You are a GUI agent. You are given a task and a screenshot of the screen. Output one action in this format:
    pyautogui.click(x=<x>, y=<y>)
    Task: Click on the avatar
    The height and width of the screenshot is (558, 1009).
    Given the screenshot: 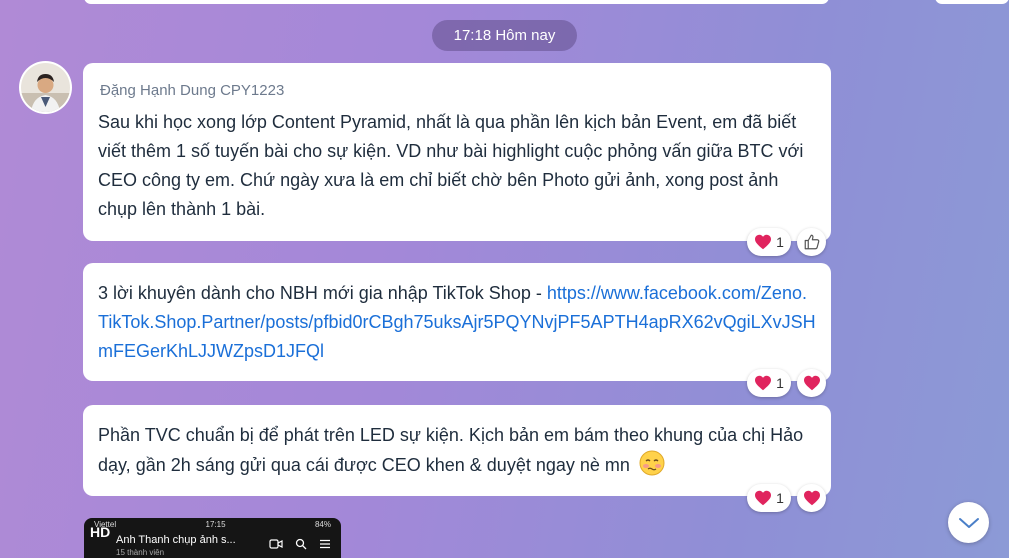 What is the action you would take?
    pyautogui.click(x=45, y=87)
    